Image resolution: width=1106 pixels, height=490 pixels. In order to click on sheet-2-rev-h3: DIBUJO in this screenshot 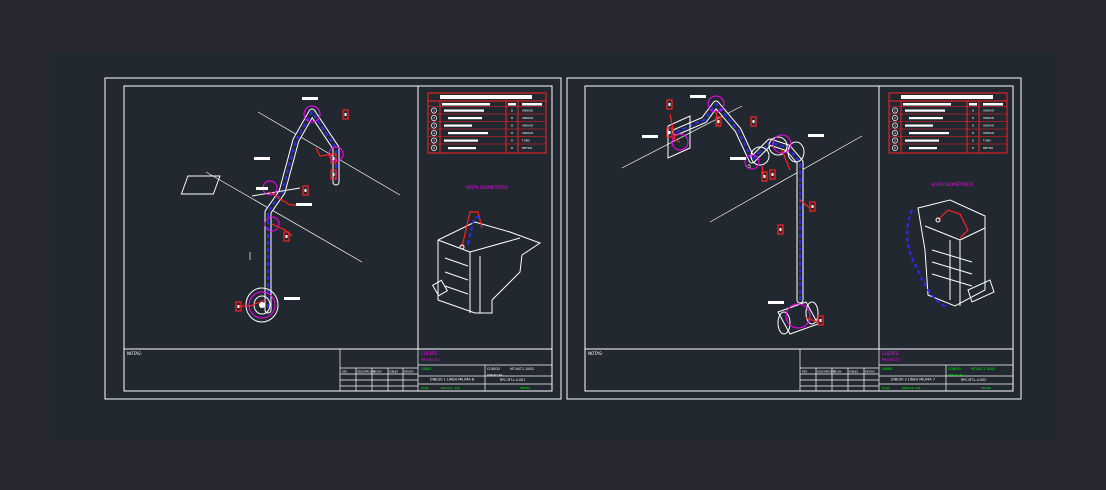, I will do `click(853, 372)`.